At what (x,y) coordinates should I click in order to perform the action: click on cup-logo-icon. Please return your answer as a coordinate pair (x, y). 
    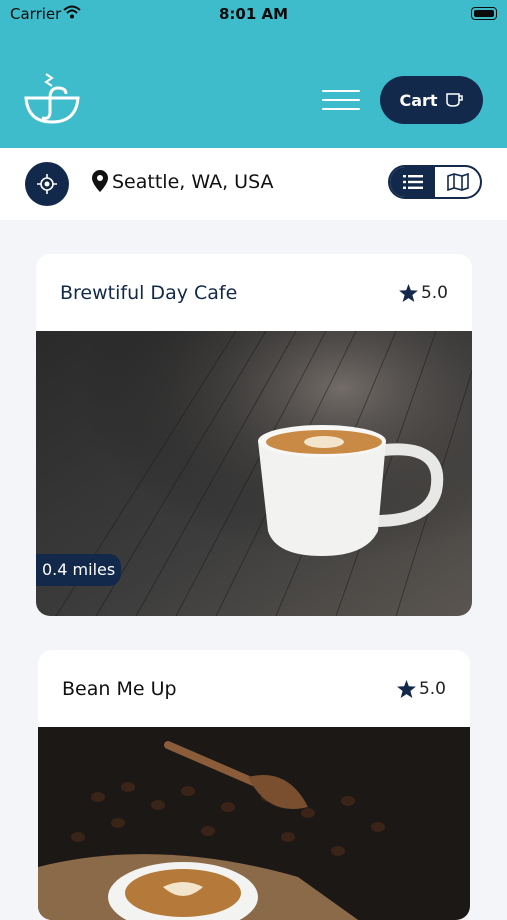
    Looking at the image, I should click on (52, 97).